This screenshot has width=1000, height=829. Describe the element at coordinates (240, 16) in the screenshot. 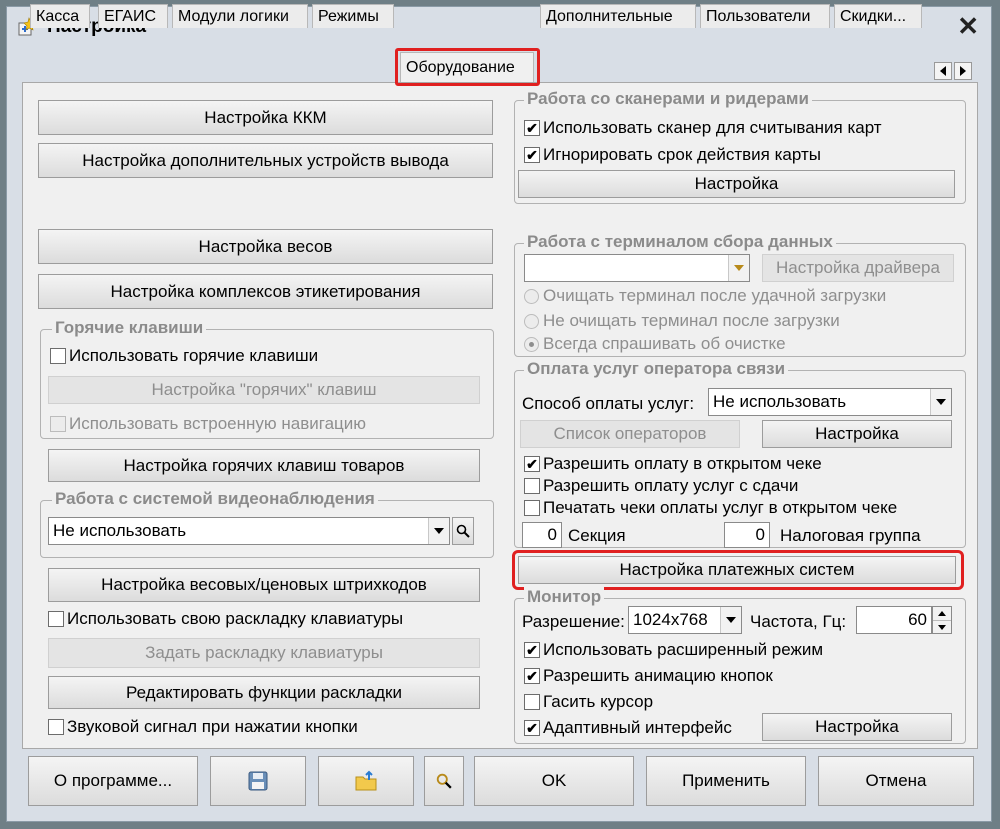

I see `tab-logic-modules: Модули логики` at that location.